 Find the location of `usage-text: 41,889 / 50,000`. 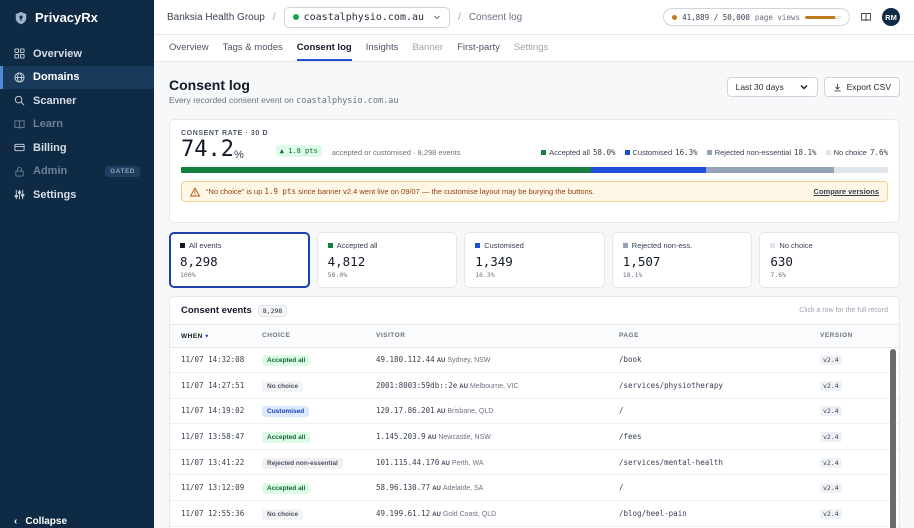

usage-text: 41,889 / 50,000 is located at coordinates (716, 17).